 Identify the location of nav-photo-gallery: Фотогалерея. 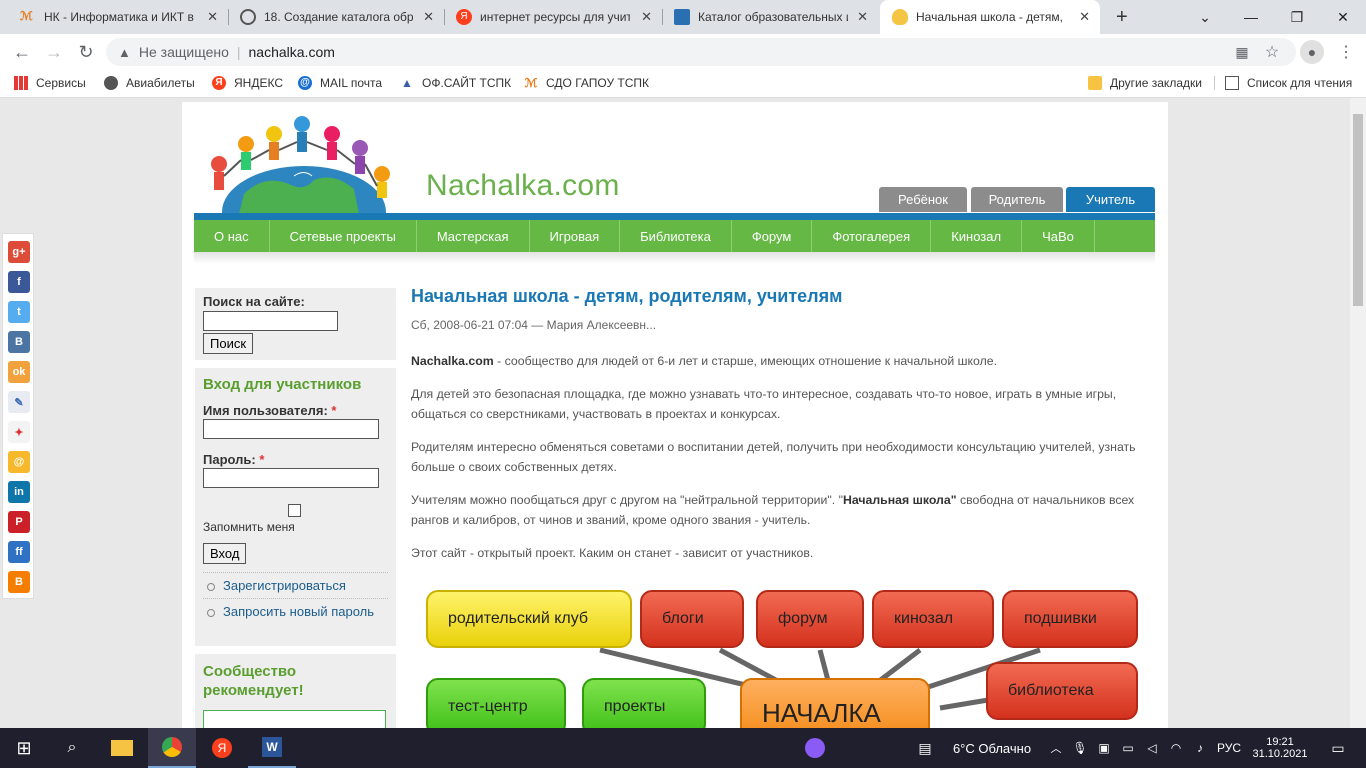
(872, 236).